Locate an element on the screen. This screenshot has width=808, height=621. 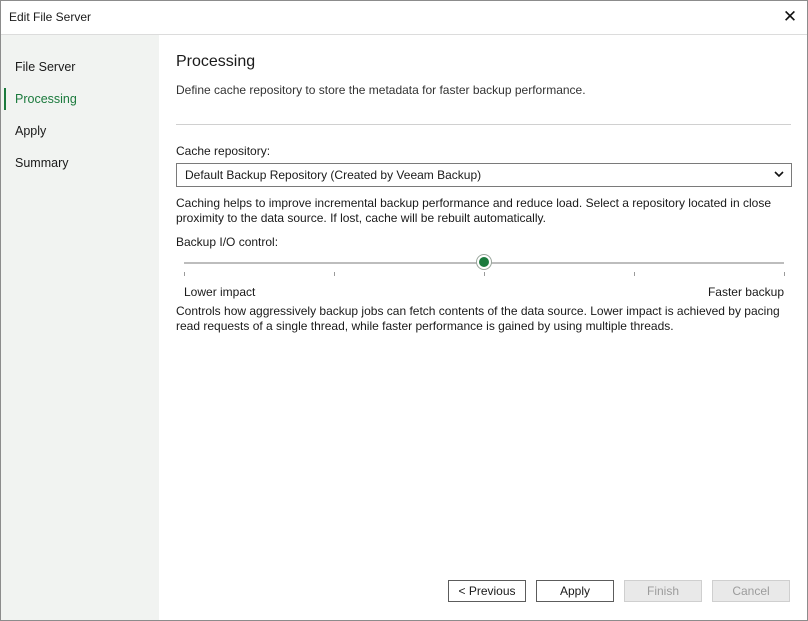
backup-io-control-label: Backup I/O control: is located at coordinates (227, 242).